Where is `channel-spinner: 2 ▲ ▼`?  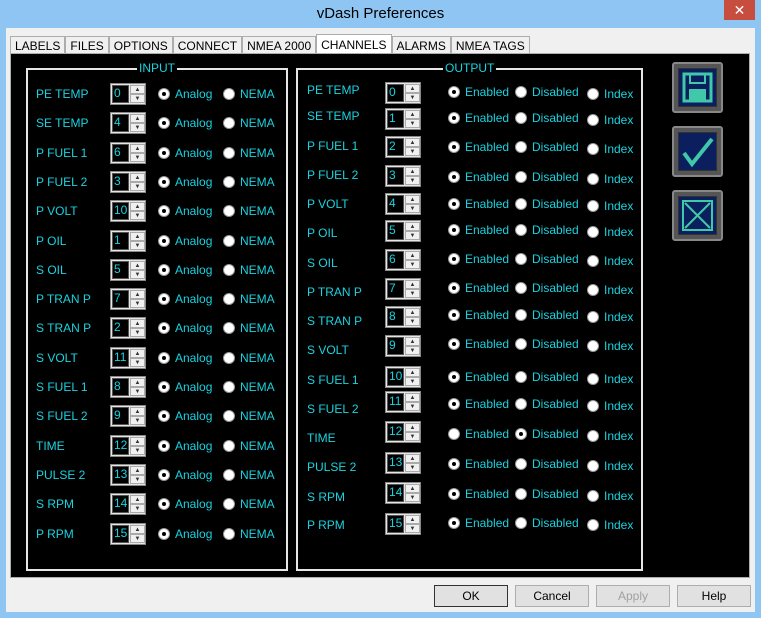 channel-spinner: 2 ▲ ▼ is located at coordinates (128, 328).